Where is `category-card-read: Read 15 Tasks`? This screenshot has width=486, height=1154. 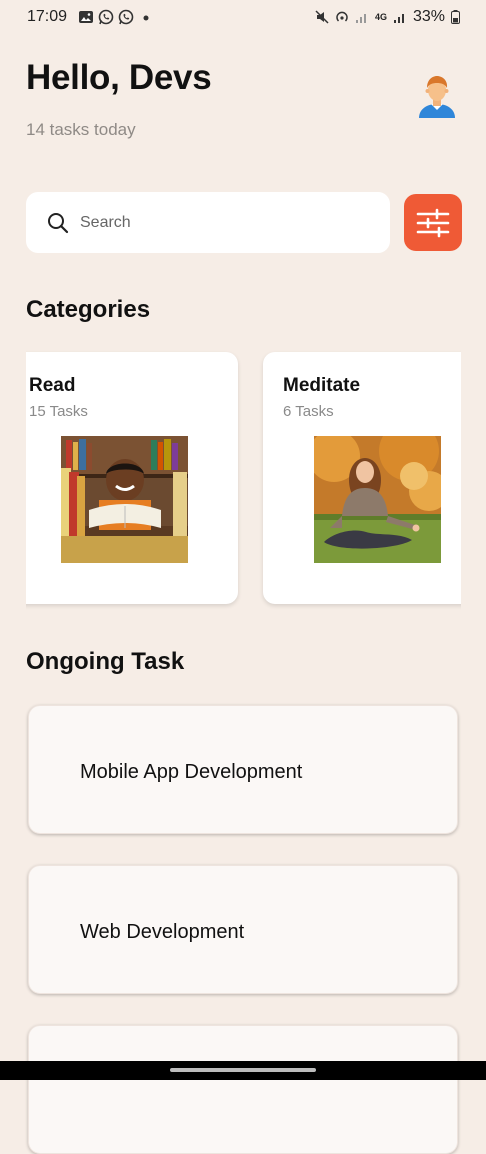 category-card-read: Read 15 Tasks is located at coordinates (132, 478).